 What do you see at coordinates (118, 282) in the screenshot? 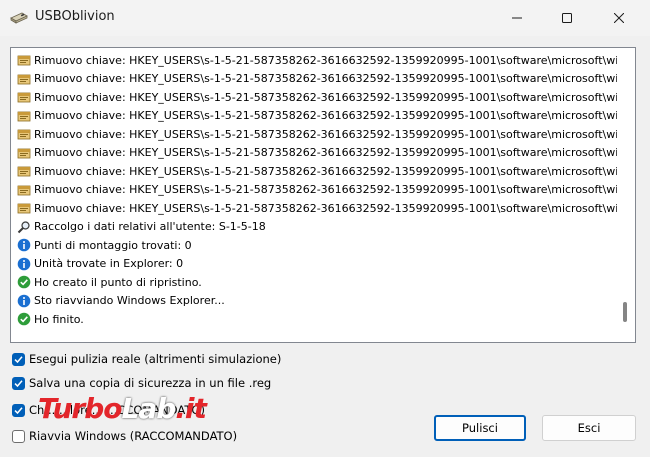
I see `log-entry-text: Ho creato il punto di ripristino.` at bounding box center [118, 282].